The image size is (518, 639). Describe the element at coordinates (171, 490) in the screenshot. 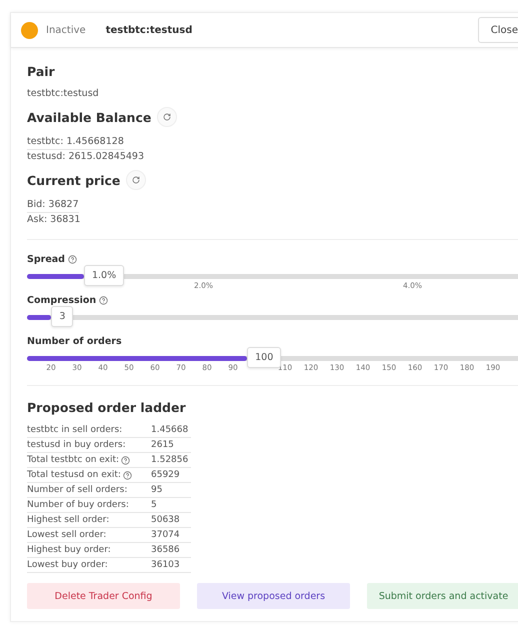

I see `row-value: 95` at that location.